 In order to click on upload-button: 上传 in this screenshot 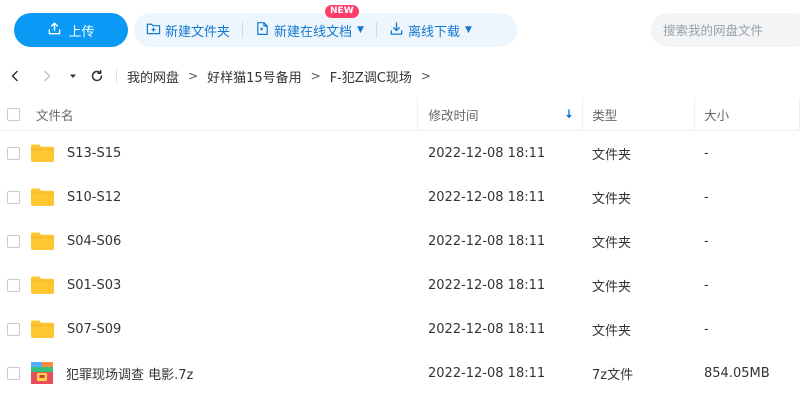, I will do `click(71, 30)`.